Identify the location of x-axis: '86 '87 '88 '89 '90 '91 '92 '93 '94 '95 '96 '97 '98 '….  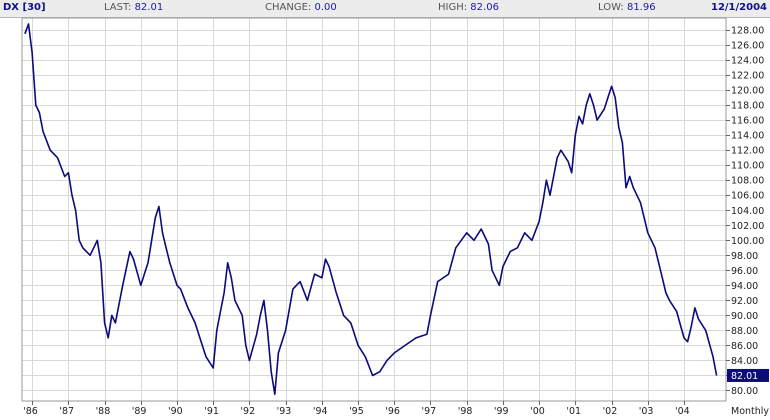
(356, 409).